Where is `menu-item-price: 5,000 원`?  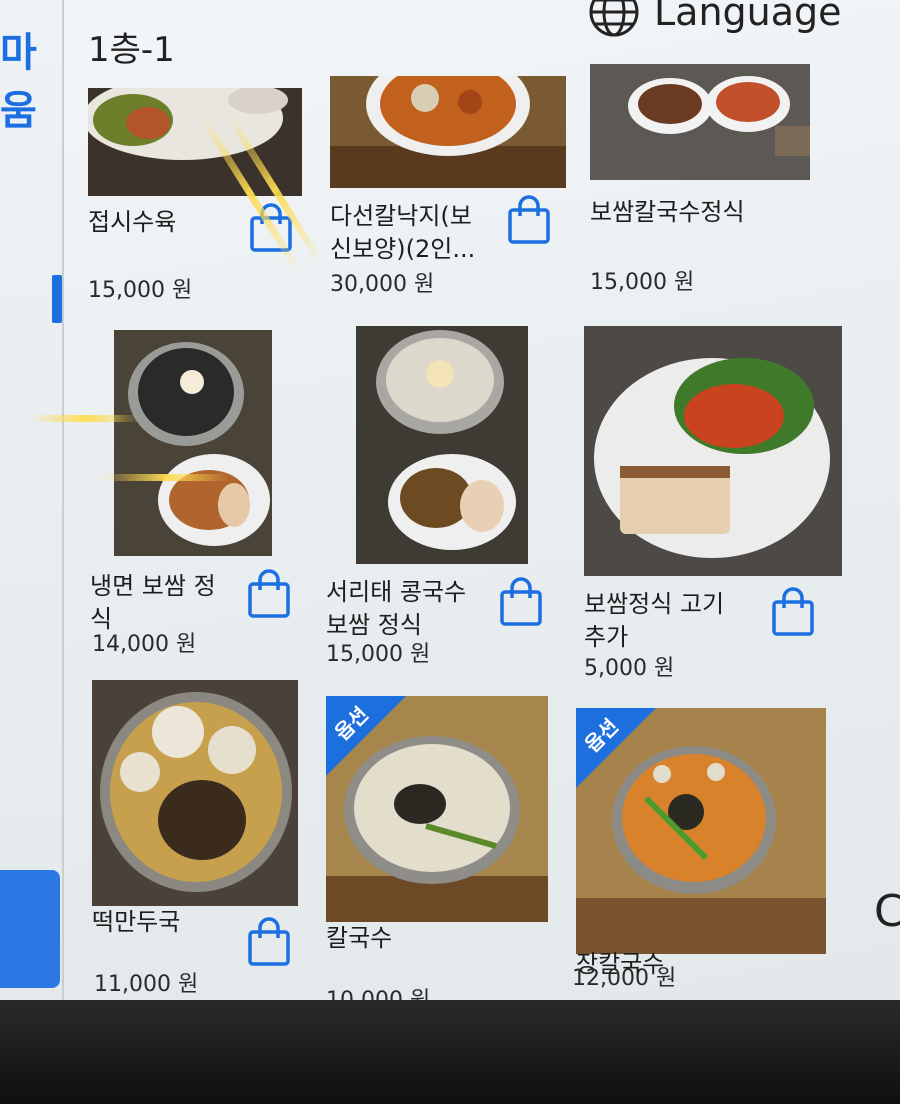 menu-item-price: 5,000 원 is located at coordinates (629, 668).